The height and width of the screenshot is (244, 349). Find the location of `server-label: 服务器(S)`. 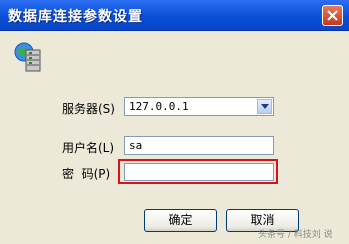

server-label: 服务器(S) is located at coordinates (88, 109).